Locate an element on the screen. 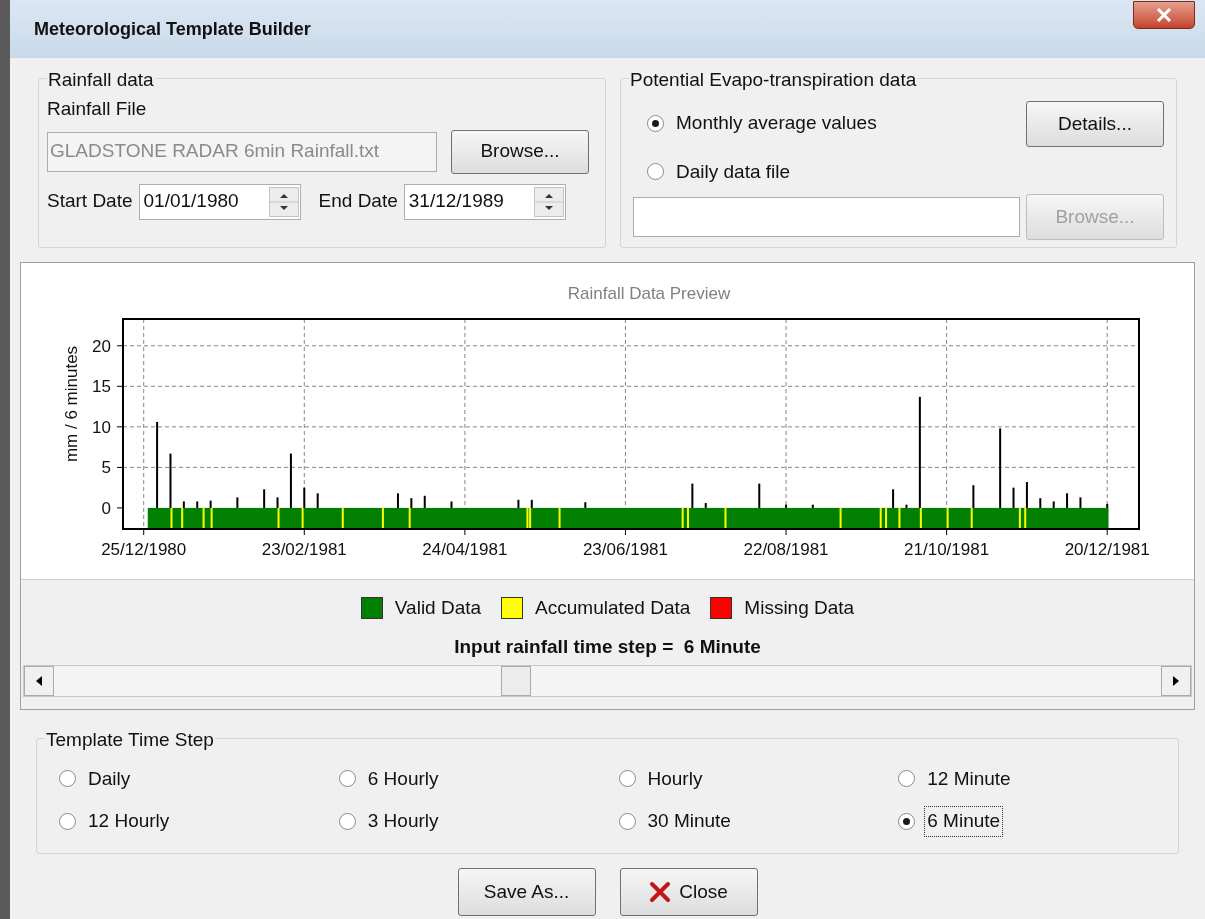  tick-label: 24/04/1981 is located at coordinates (465, 549).